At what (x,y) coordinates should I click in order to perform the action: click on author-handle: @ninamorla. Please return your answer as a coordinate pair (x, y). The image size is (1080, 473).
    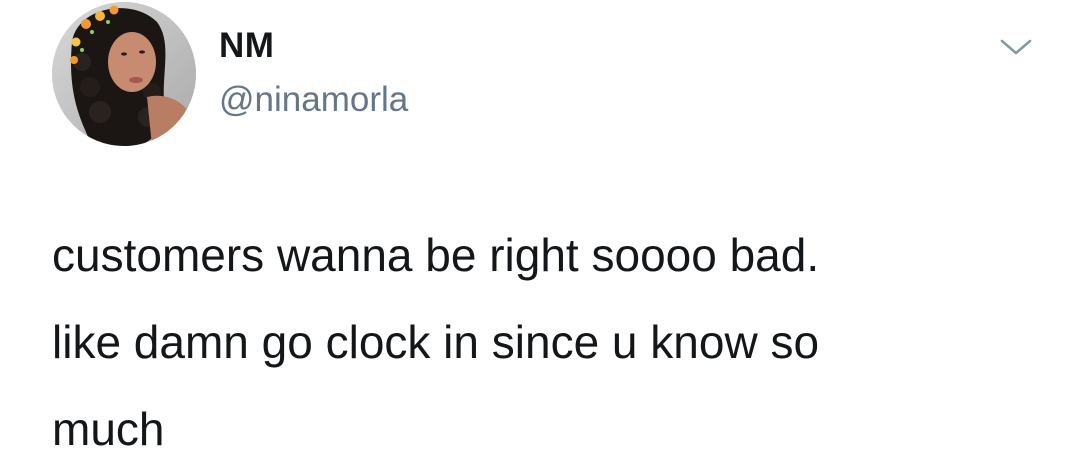
    Looking at the image, I should click on (313, 100).